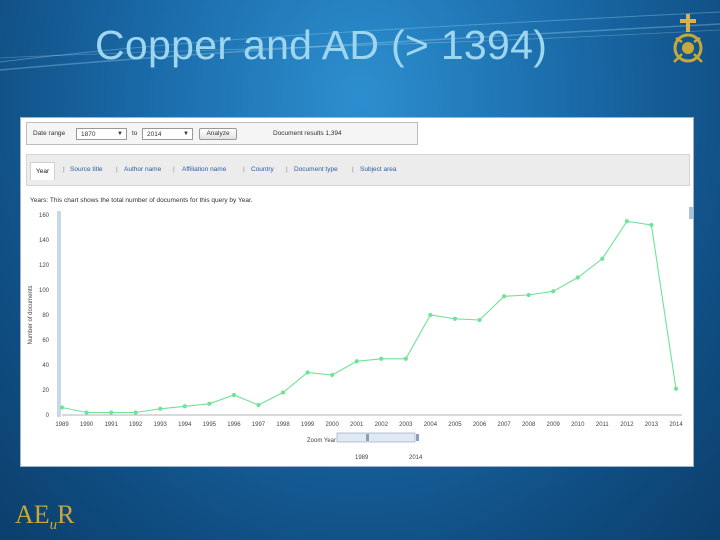 The width and height of the screenshot is (720, 540). Describe the element at coordinates (136, 425) in the screenshot. I see `x-tick-label: 1992` at that location.